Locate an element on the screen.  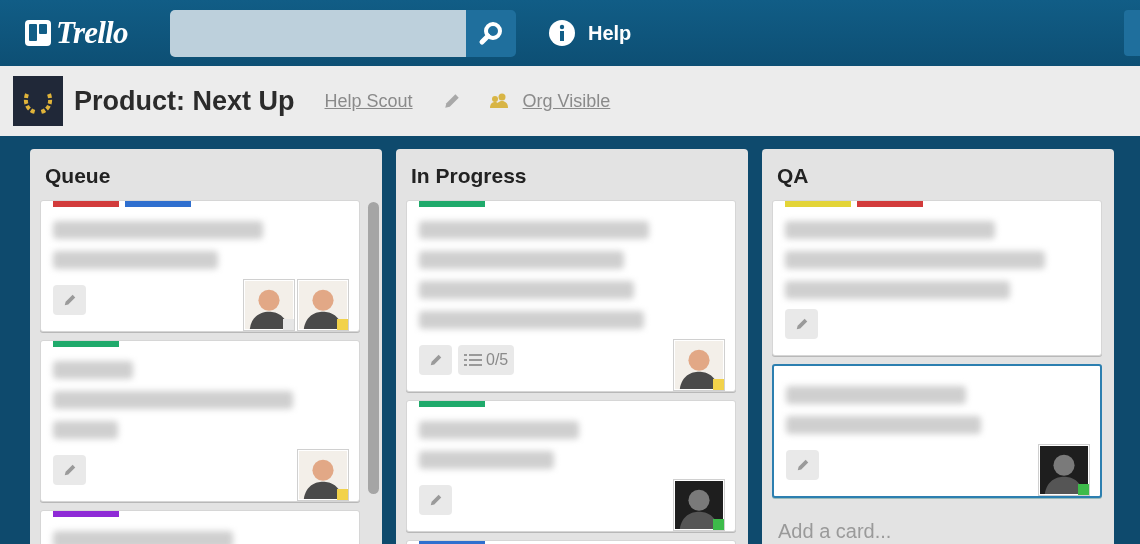
search-icon is located at coordinates (491, 33).